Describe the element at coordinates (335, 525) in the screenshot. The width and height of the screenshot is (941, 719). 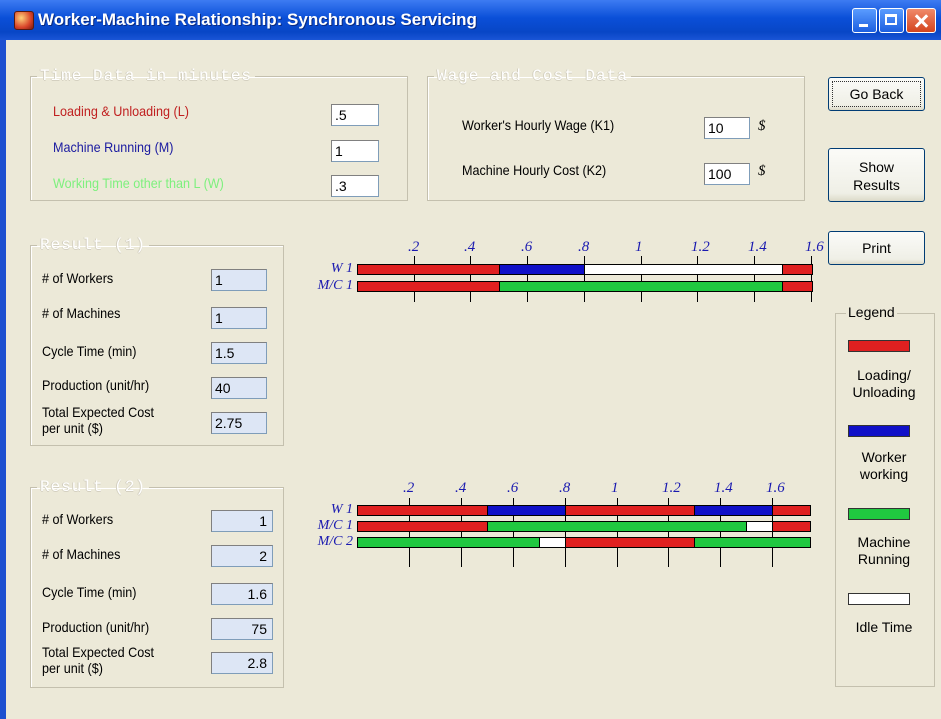
I see `chart2-row-label: M/C 1` at that location.